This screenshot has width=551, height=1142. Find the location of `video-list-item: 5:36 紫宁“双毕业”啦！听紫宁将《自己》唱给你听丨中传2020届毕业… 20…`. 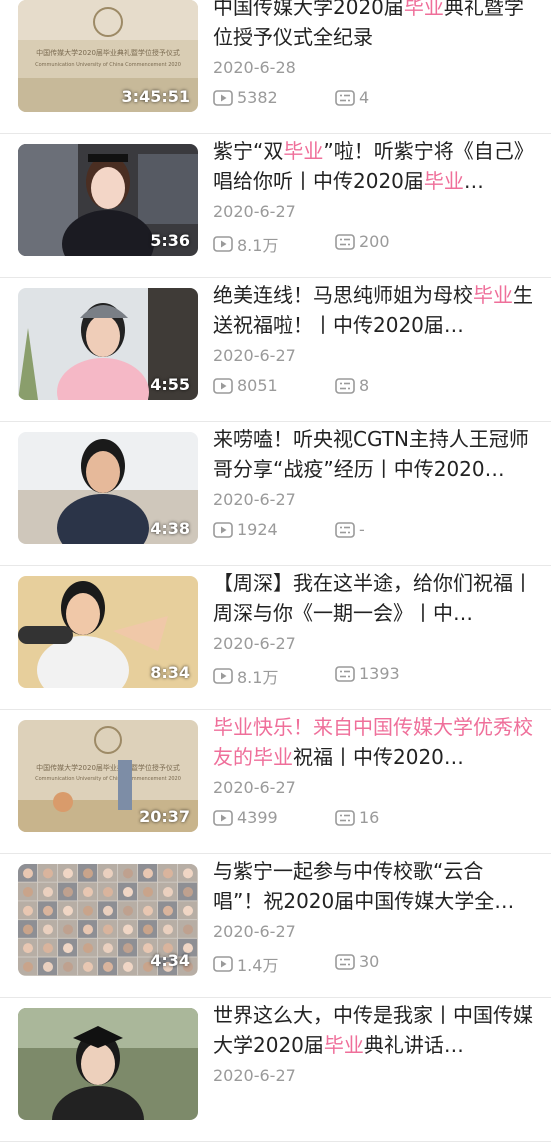

video-list-item: 5:36 紫宁“双毕业”啦！听紫宁将《自己》唱给你听丨中传2020届毕业… 20… is located at coordinates (275, 206).